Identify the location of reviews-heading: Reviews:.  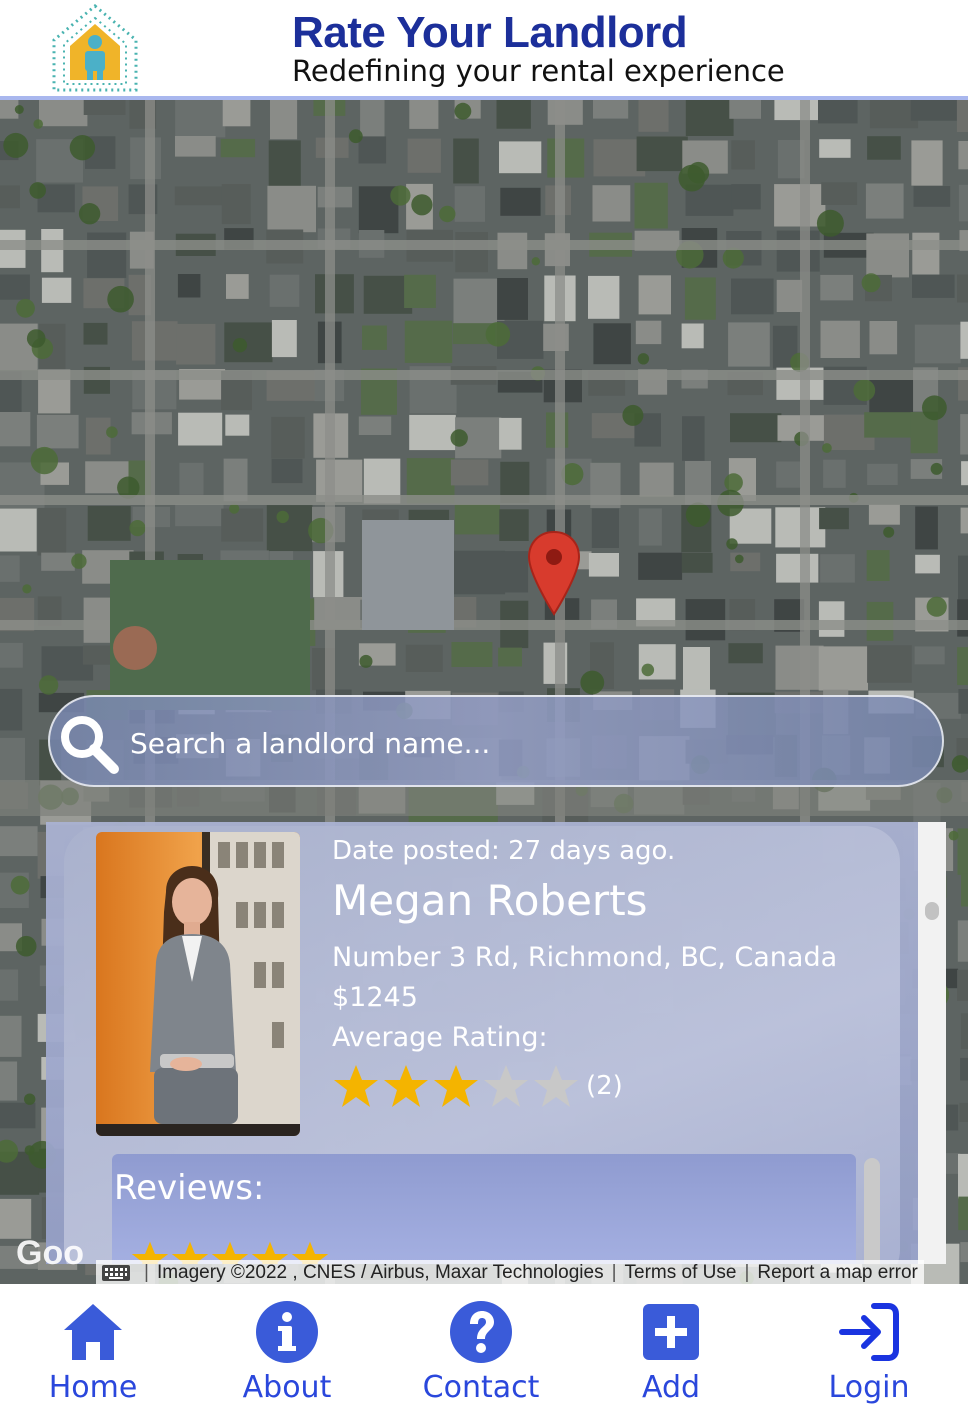
(189, 1188).